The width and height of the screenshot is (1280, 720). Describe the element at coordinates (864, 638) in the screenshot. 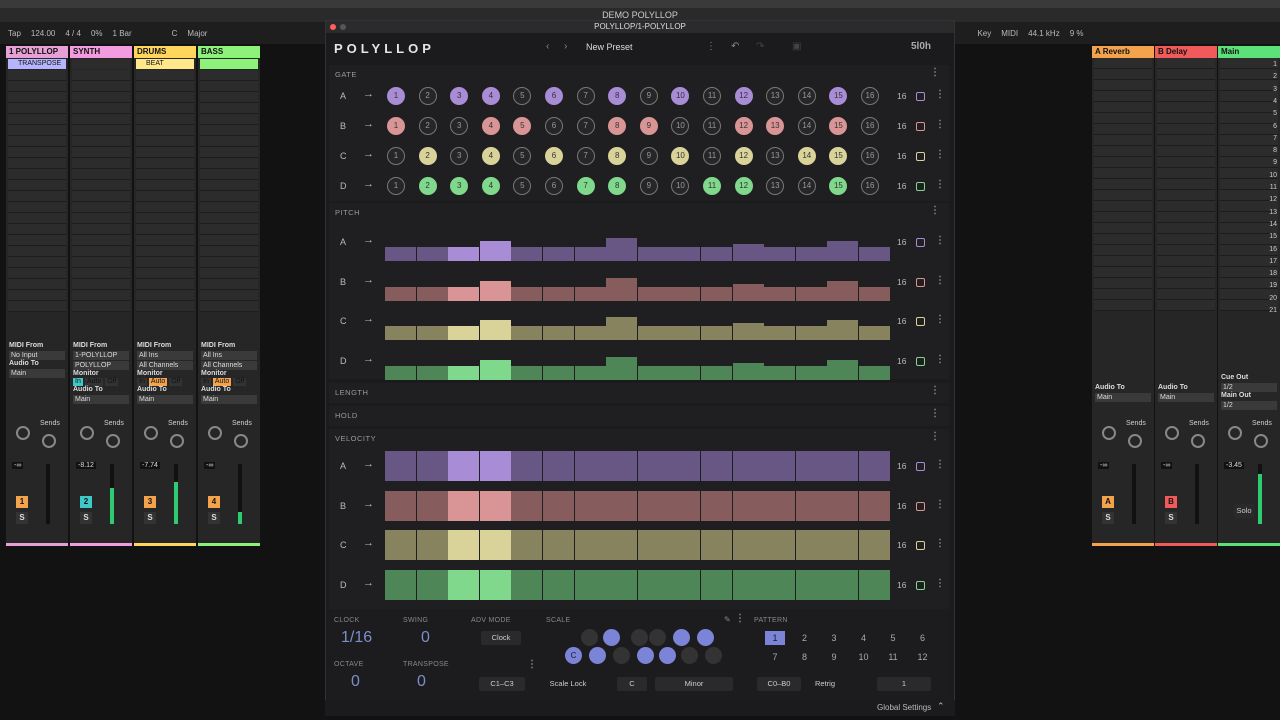

I see `pattern-4: 4` at that location.